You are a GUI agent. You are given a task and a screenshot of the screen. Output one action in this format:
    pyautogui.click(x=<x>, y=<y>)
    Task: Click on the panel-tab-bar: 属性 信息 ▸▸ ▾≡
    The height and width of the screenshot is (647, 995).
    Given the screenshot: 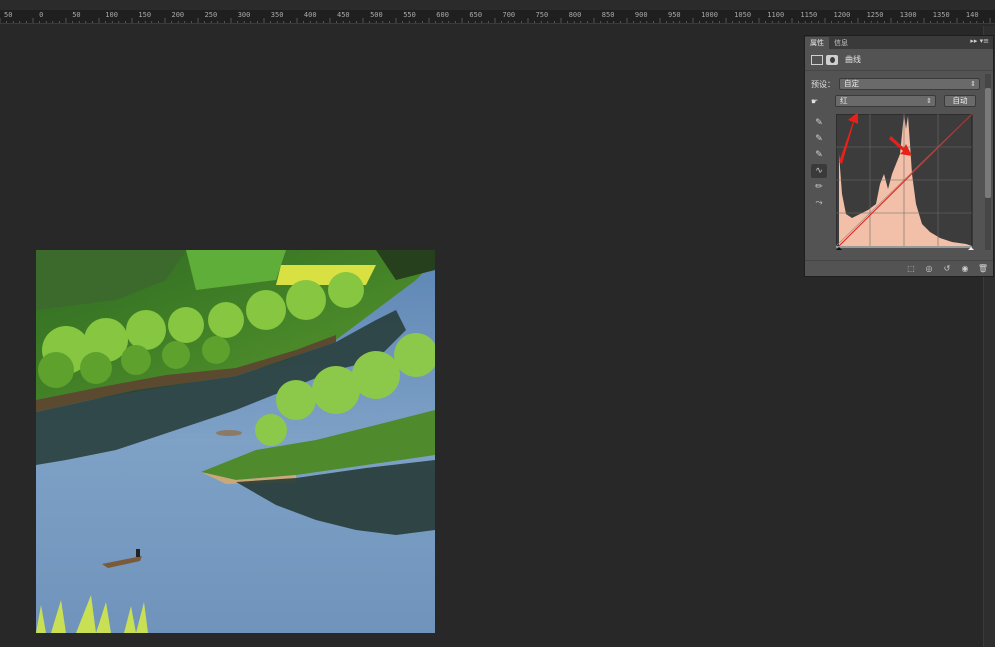 What is the action you would take?
    pyautogui.click(x=899, y=42)
    